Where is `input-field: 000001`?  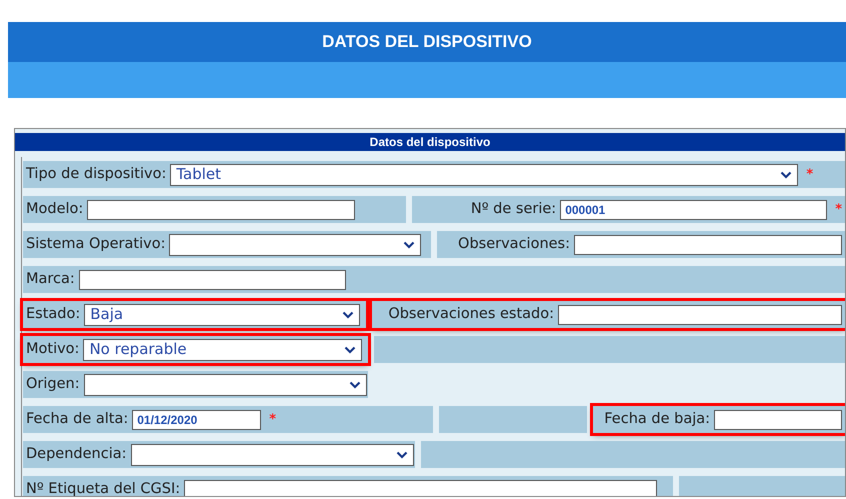 input-field: 000001 is located at coordinates (694, 210).